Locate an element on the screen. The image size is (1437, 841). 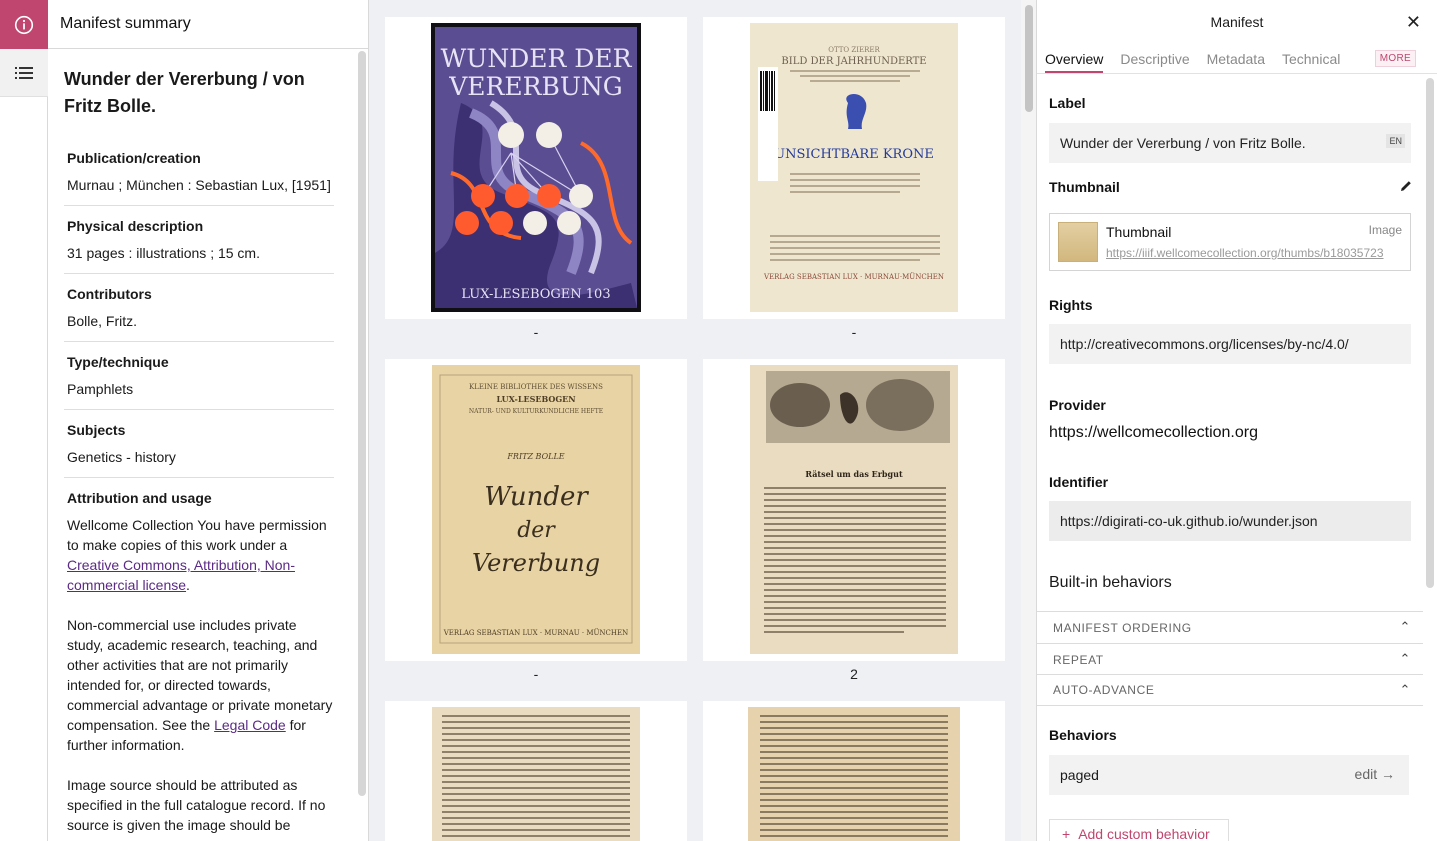
page2-publisher: VERLAG SEBASTIAN LUX · MURNAU·MÜNCHEN is located at coordinates (853, 276).